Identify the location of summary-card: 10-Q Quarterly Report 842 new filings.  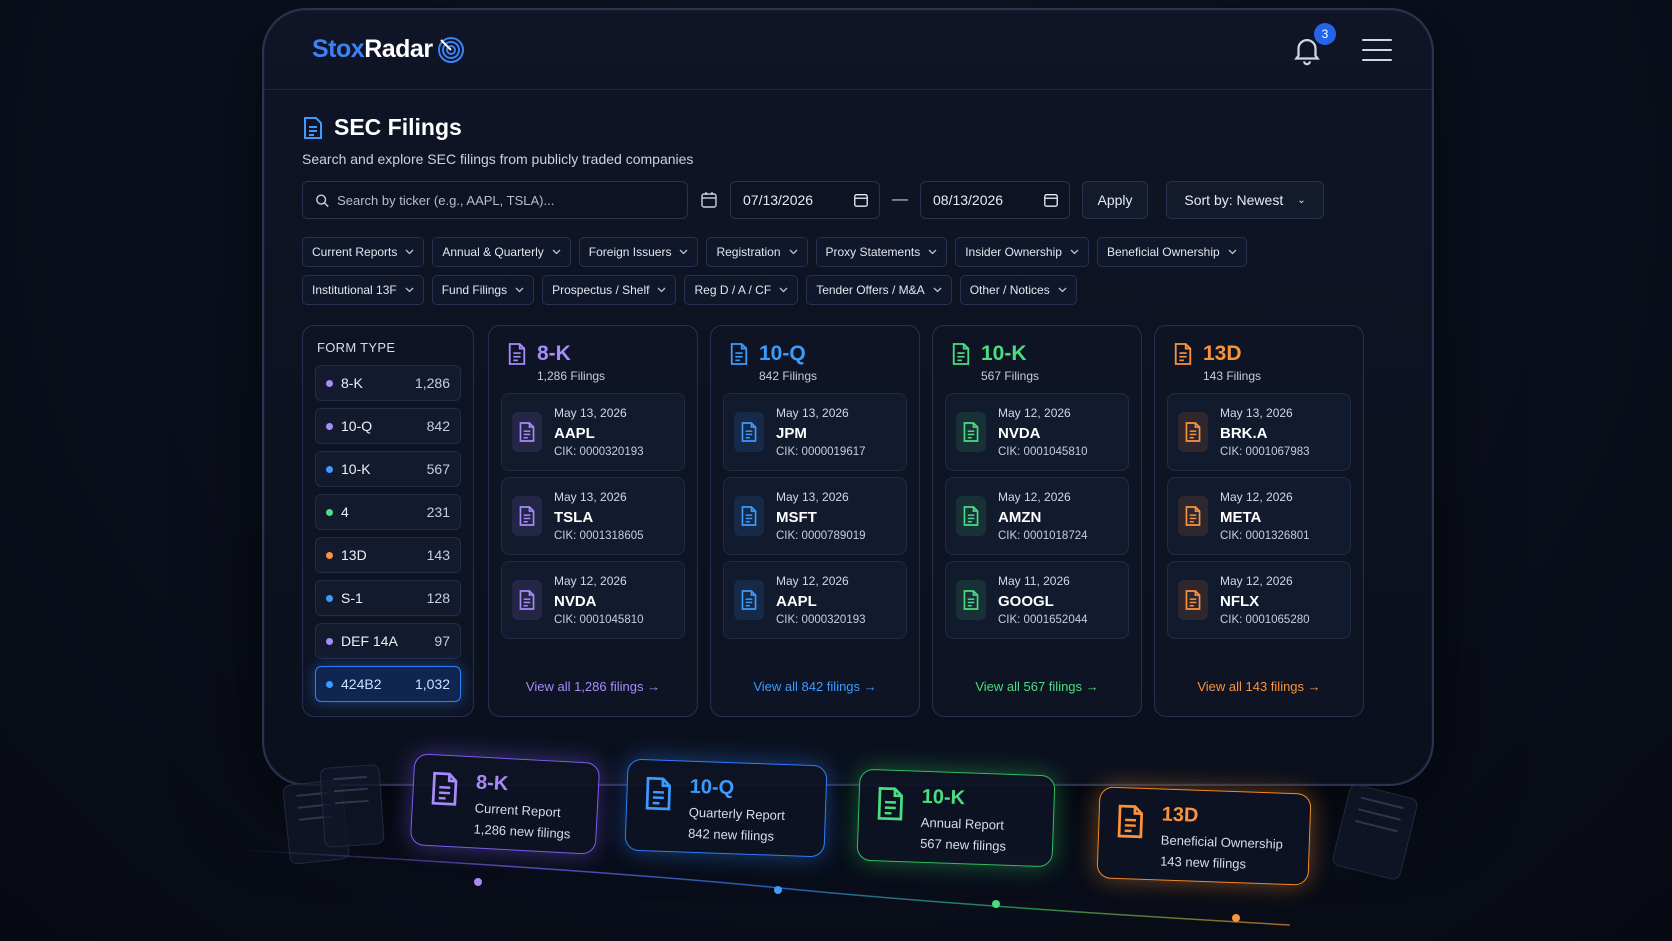
(726, 808).